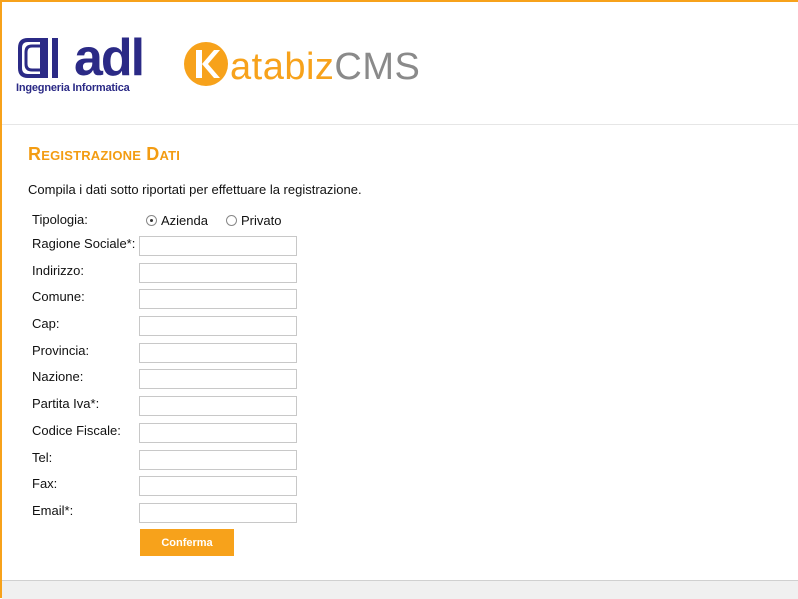 The height and width of the screenshot is (599, 798). Describe the element at coordinates (218, 299) in the screenshot. I see `comune-input` at that location.